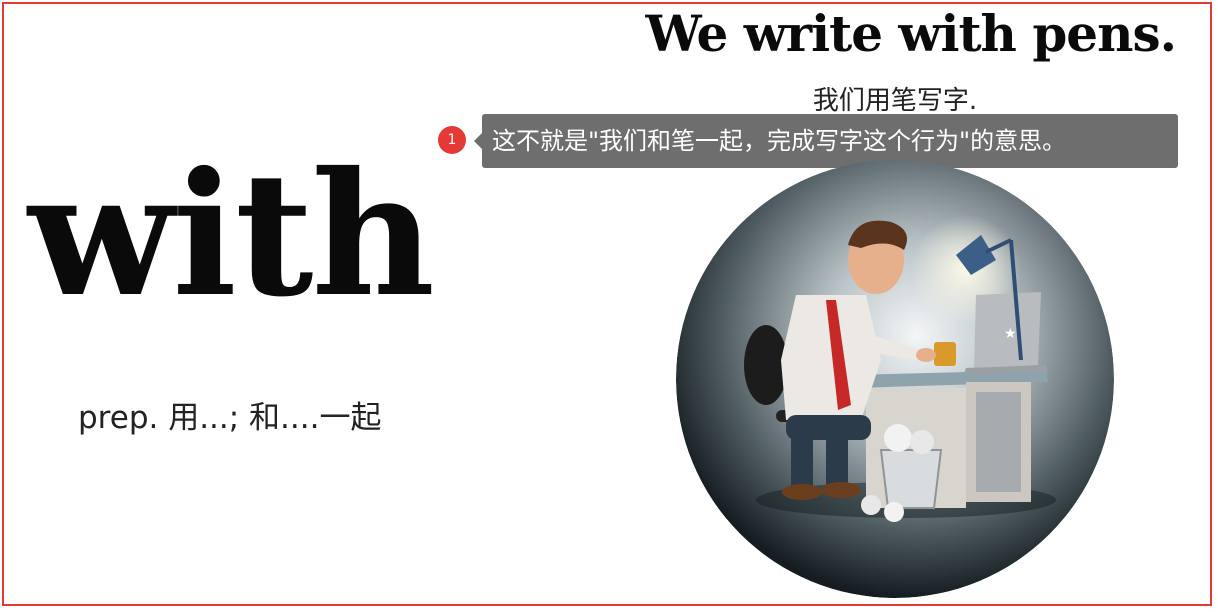  I want to click on vocabulary-word: with, so click(231, 235).